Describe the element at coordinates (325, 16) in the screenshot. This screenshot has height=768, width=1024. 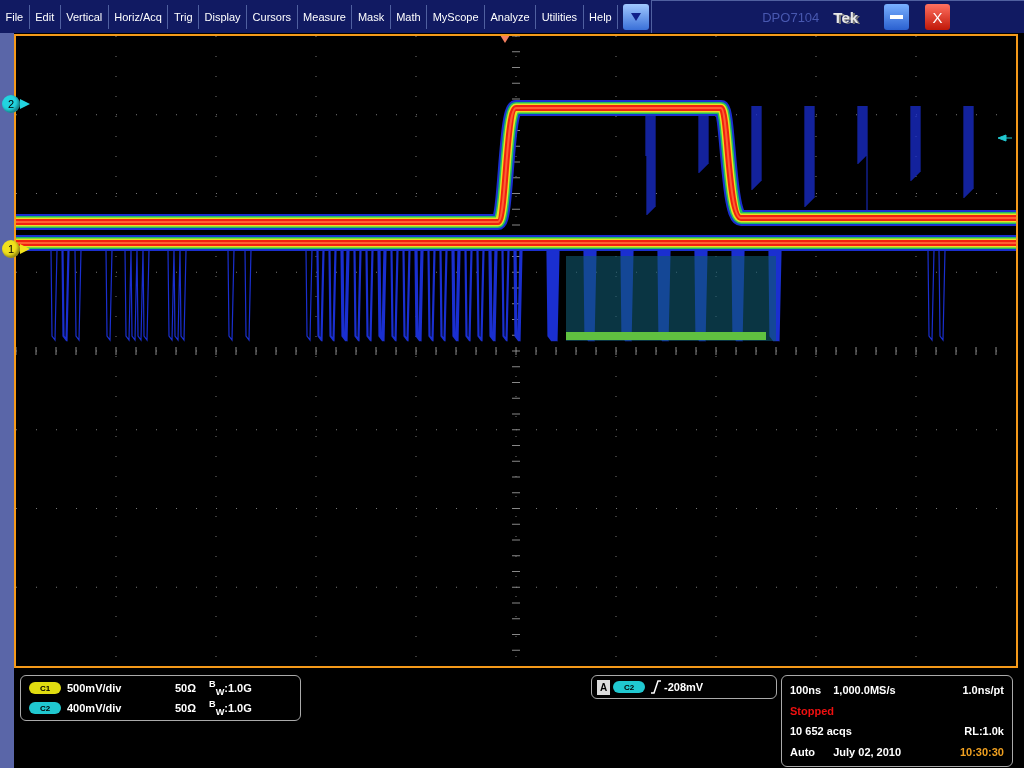
I see `menu-item: Measure` at that location.